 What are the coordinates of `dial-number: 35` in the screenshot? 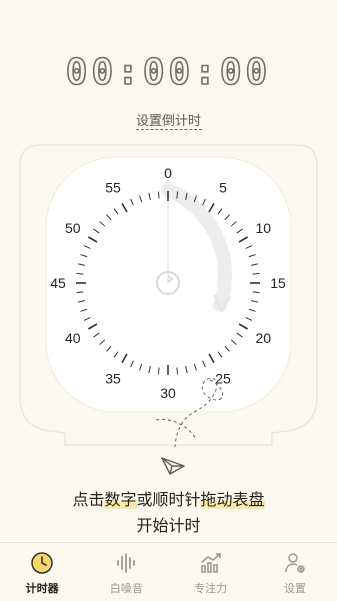 It's located at (113, 378).